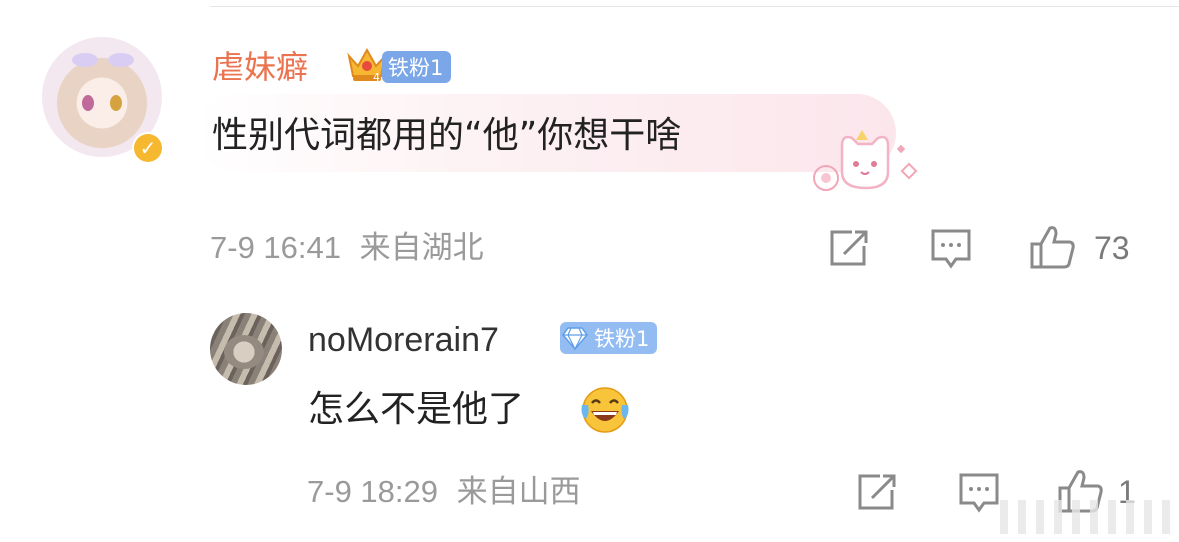 Image resolution: width=1179 pixels, height=542 pixels. What do you see at coordinates (416, 410) in the screenshot?
I see `reply-text: 怎么不是他了` at bounding box center [416, 410].